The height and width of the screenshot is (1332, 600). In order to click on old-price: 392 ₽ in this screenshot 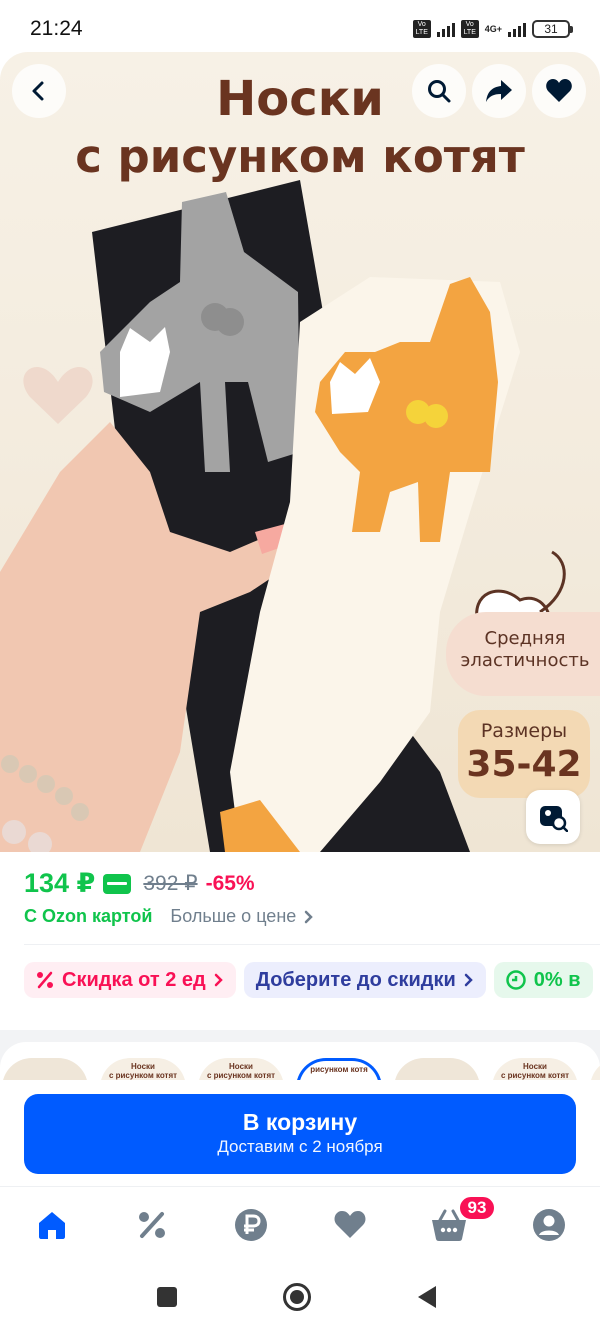, I will do `click(170, 883)`.